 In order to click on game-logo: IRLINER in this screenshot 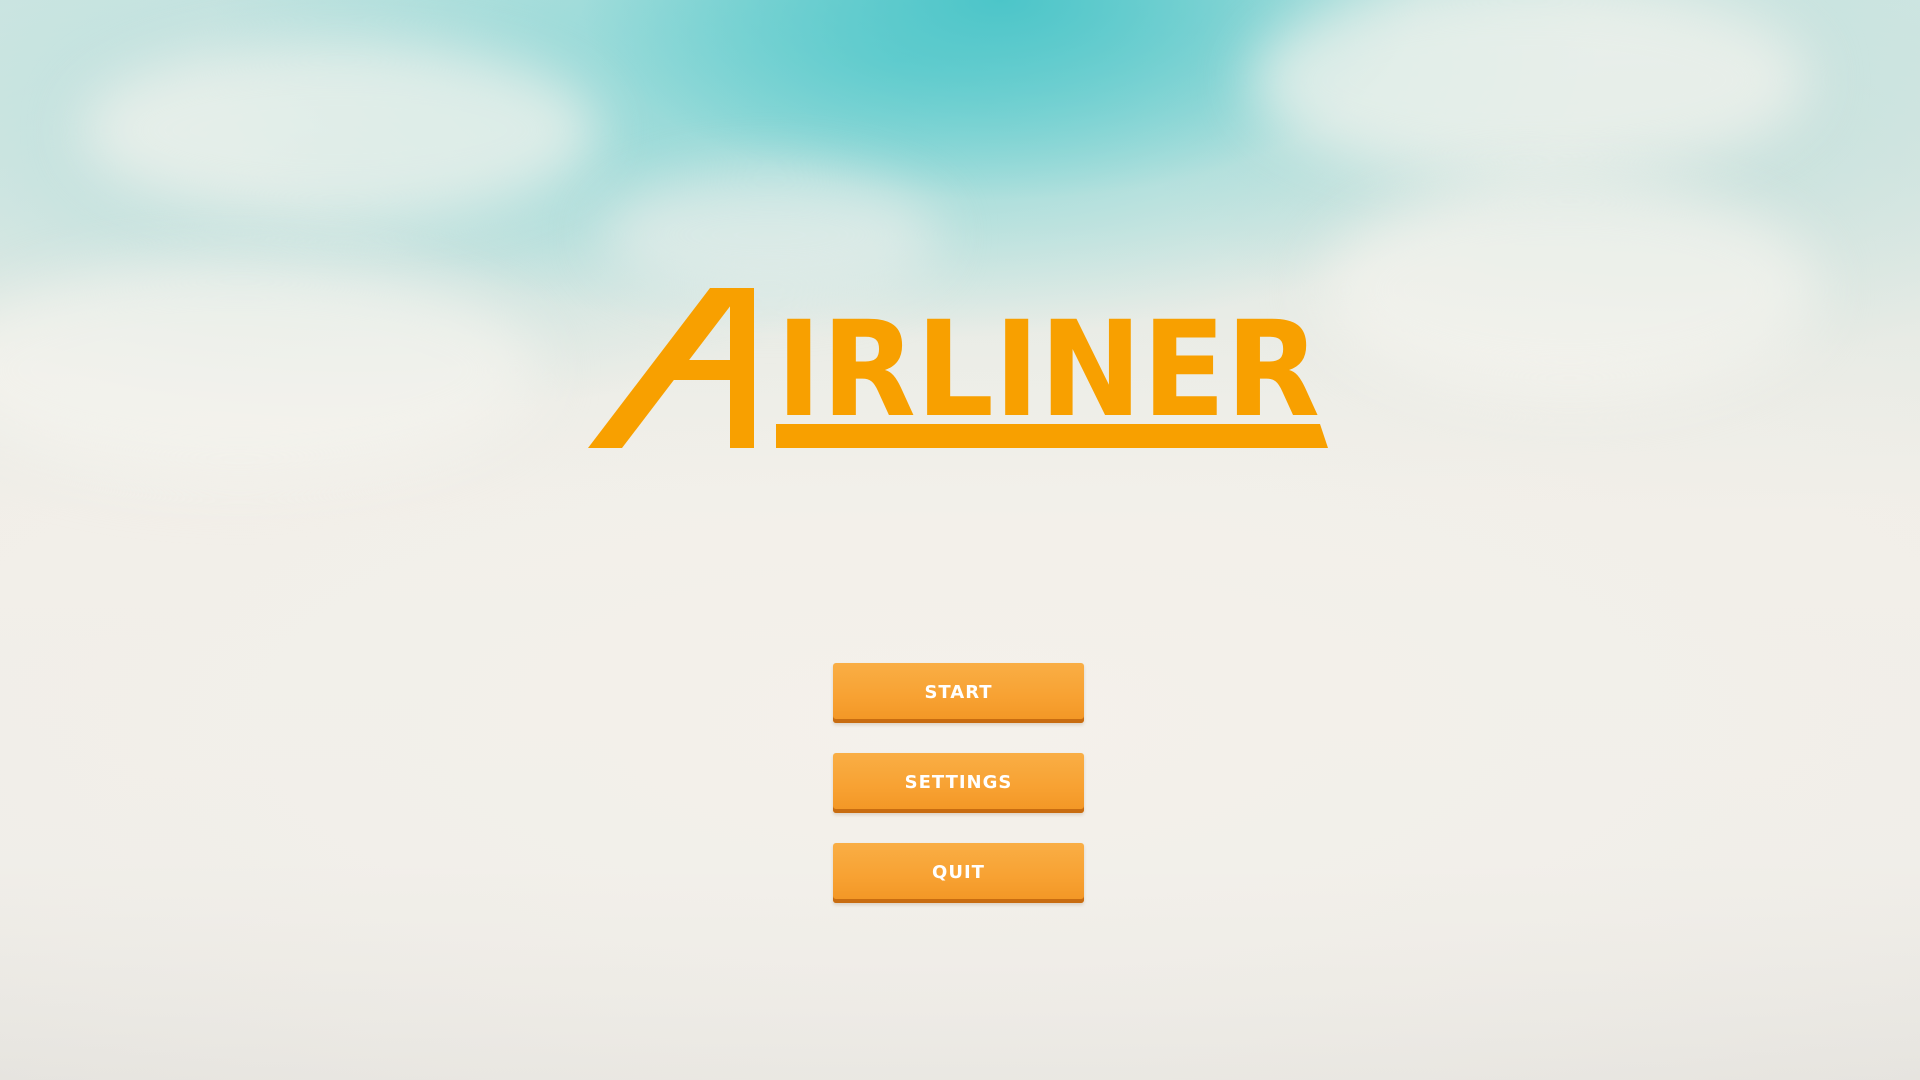, I will do `click(958, 365)`.